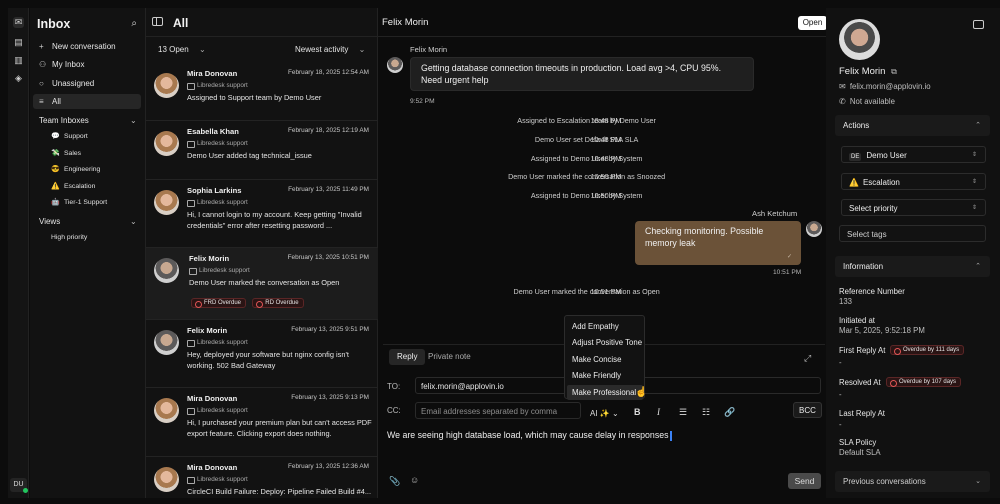 This screenshot has height=504, width=1000. What do you see at coordinates (394, 410) in the screenshot?
I see `cc-label: CC:` at bounding box center [394, 410].